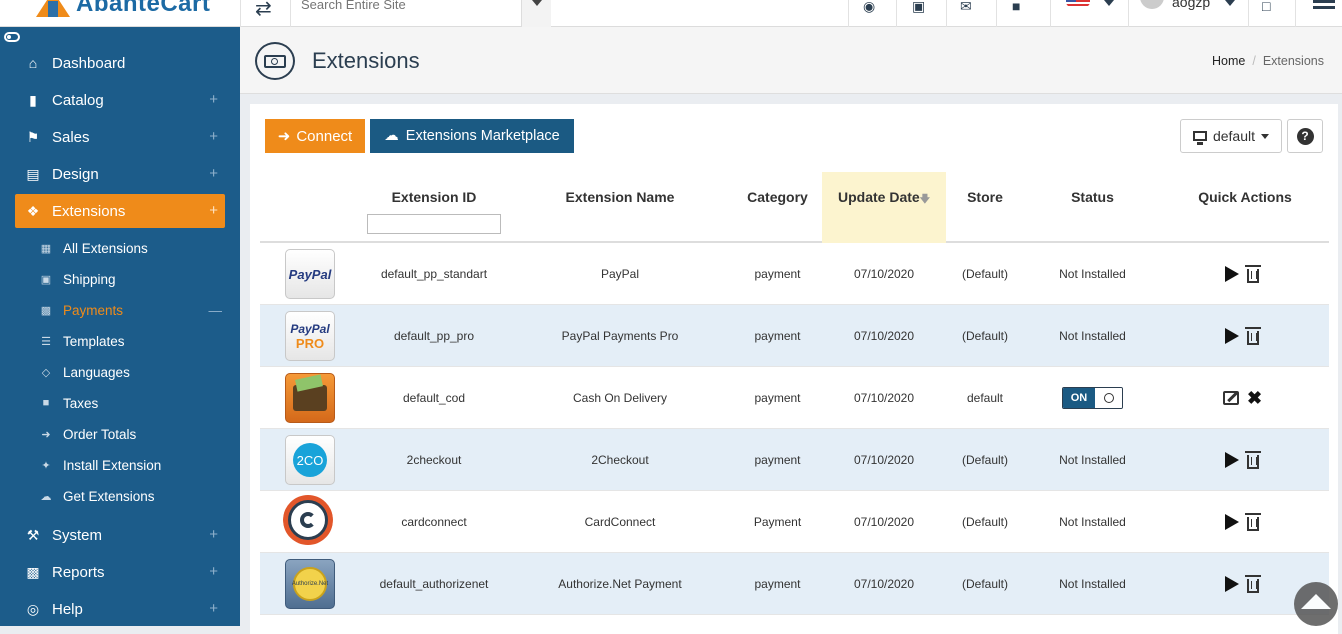  Describe the element at coordinates (120, 137) in the screenshot. I see `sidebar-item-sales: ⚑ Sales +` at that location.